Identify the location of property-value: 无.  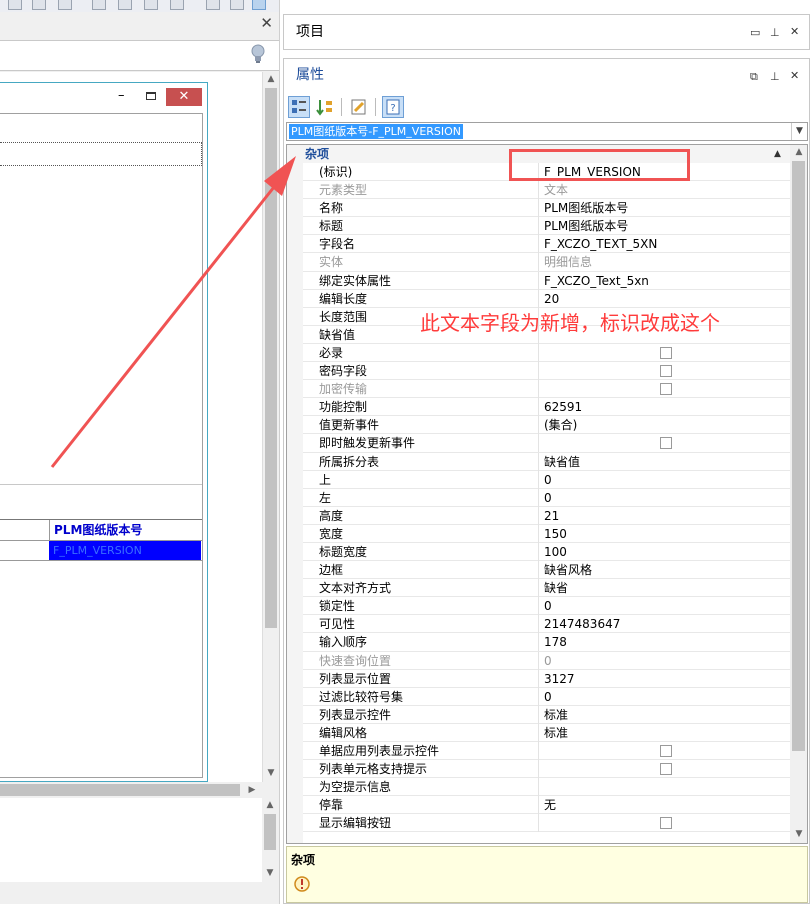
(665, 805).